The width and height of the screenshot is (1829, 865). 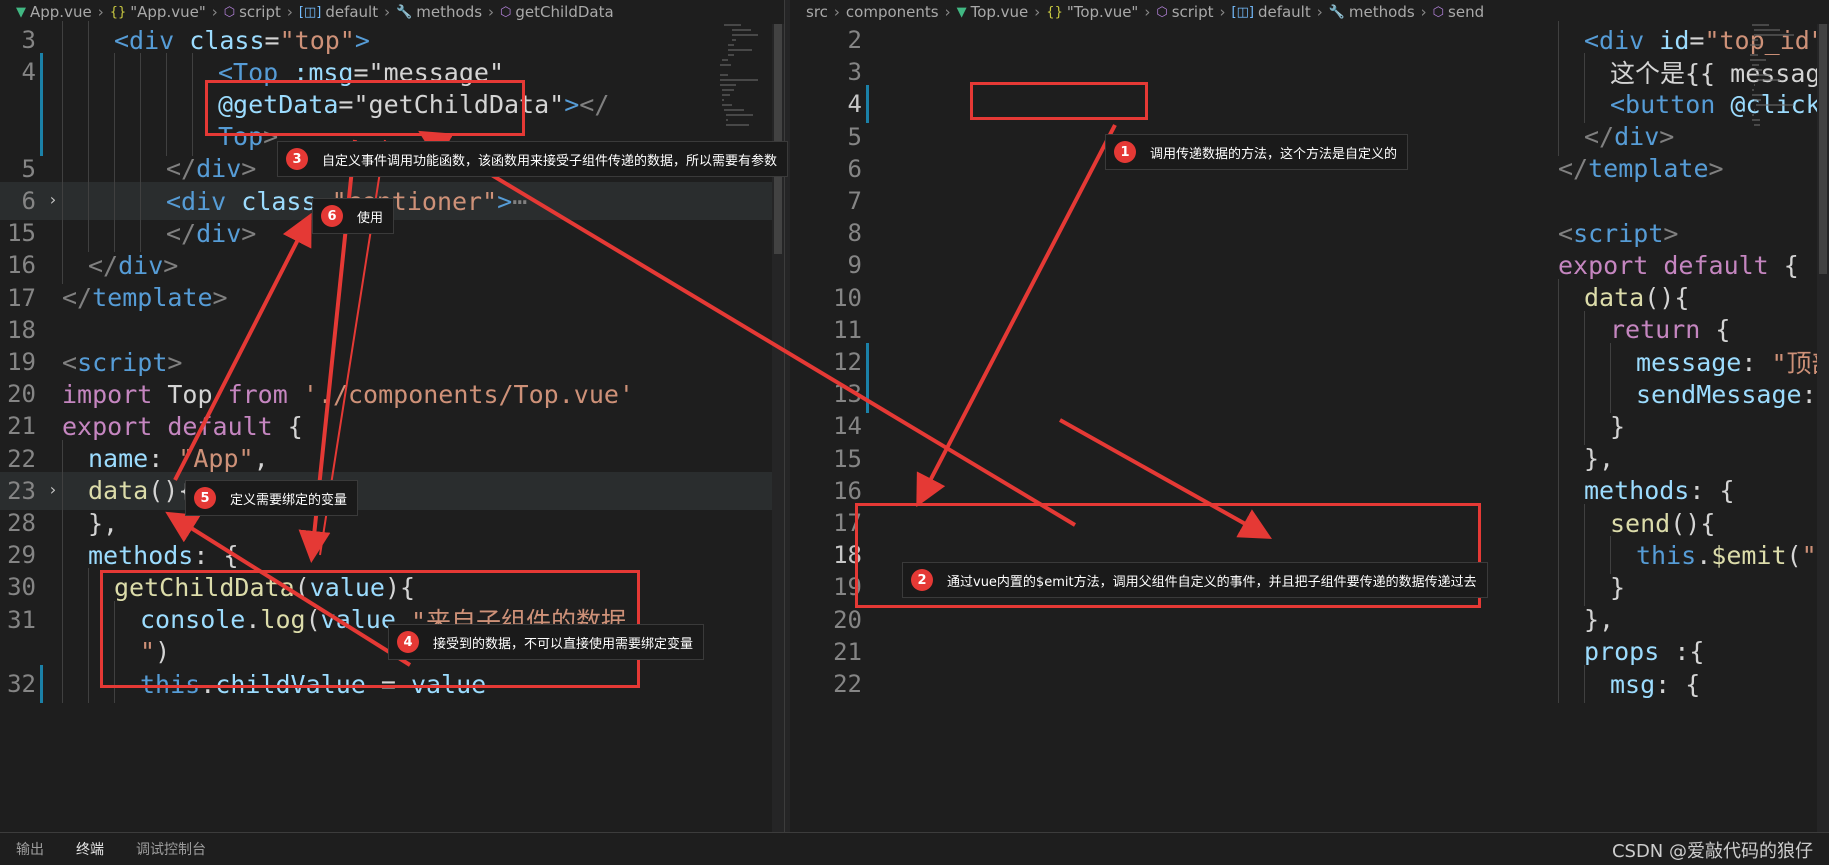 What do you see at coordinates (1614, 298) in the screenshot?
I see `code-token: data` at bounding box center [1614, 298].